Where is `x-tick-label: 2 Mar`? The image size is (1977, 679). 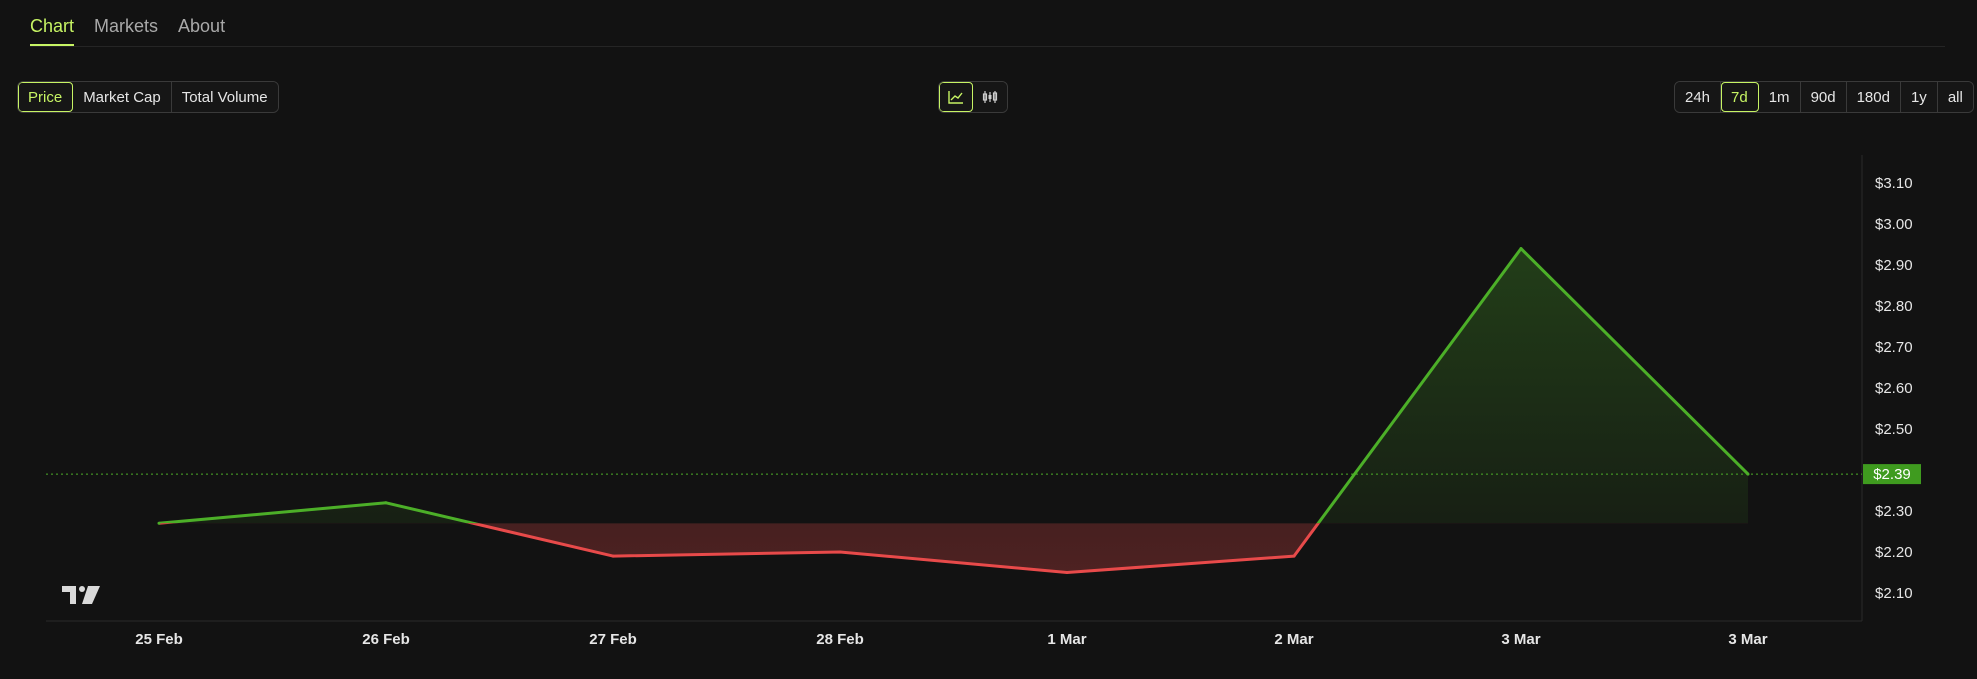 x-tick-label: 2 Mar is located at coordinates (1293, 639).